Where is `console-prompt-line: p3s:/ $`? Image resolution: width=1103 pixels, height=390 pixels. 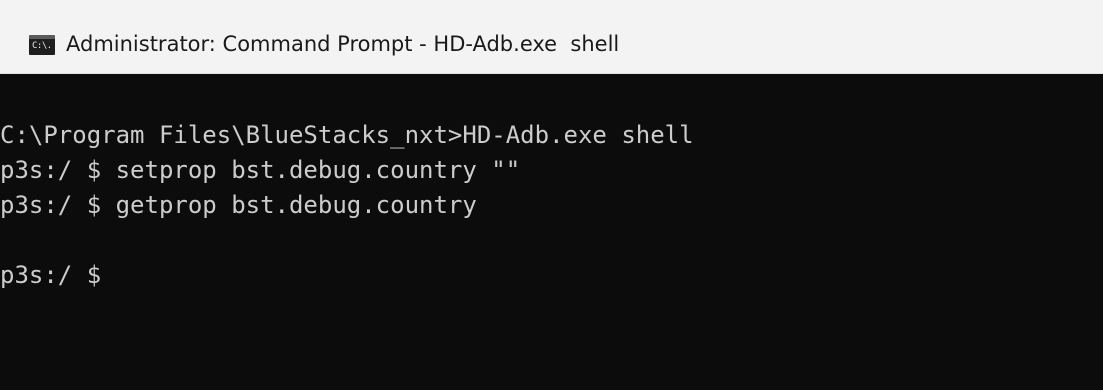
console-prompt-line: p3s:/ $ is located at coordinates (347, 275).